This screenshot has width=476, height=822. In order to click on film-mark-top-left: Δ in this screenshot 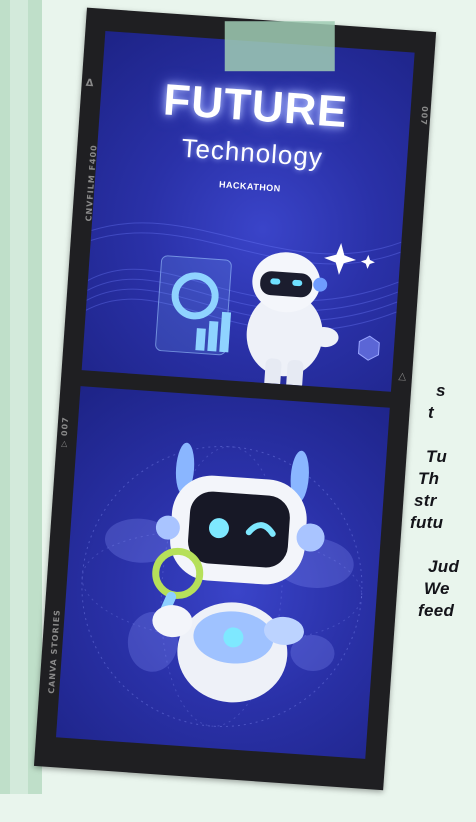, I will do `click(90, 83)`.